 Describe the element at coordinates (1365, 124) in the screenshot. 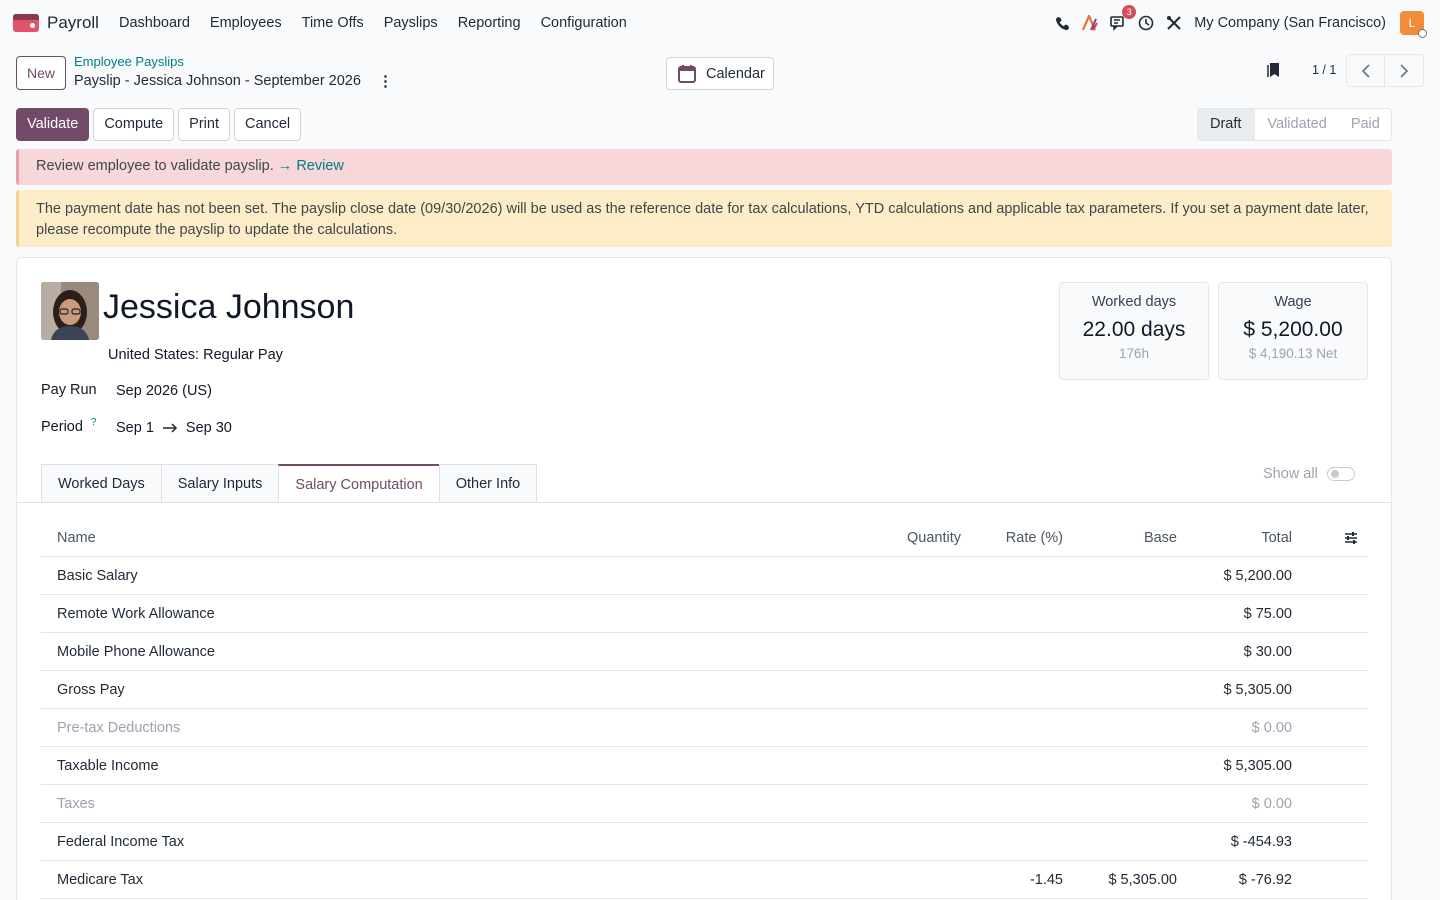

I see `status-paid: Paid` at that location.